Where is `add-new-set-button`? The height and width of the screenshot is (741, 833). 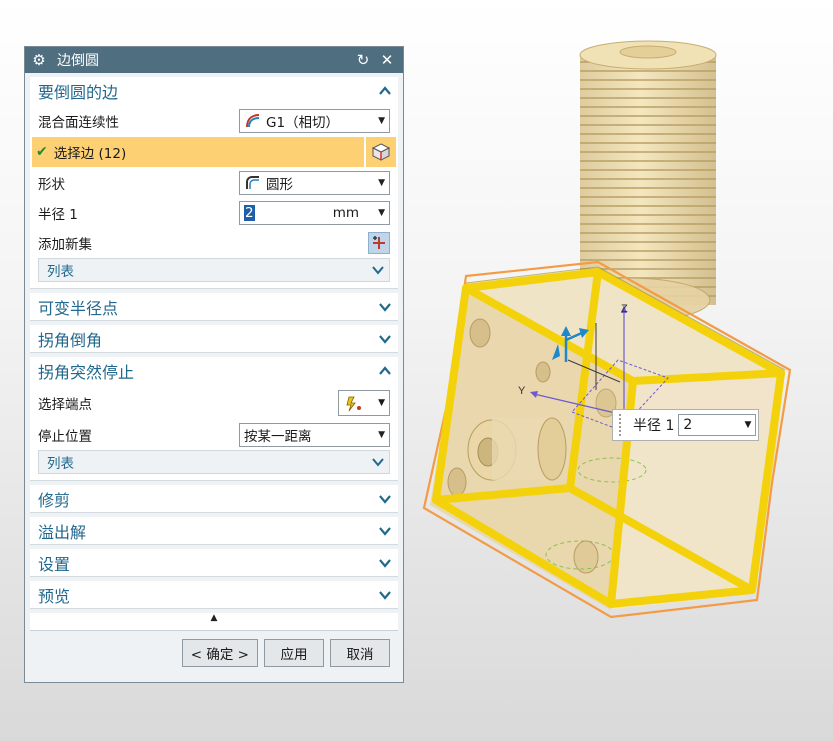
add-new-set-button is located at coordinates (379, 243).